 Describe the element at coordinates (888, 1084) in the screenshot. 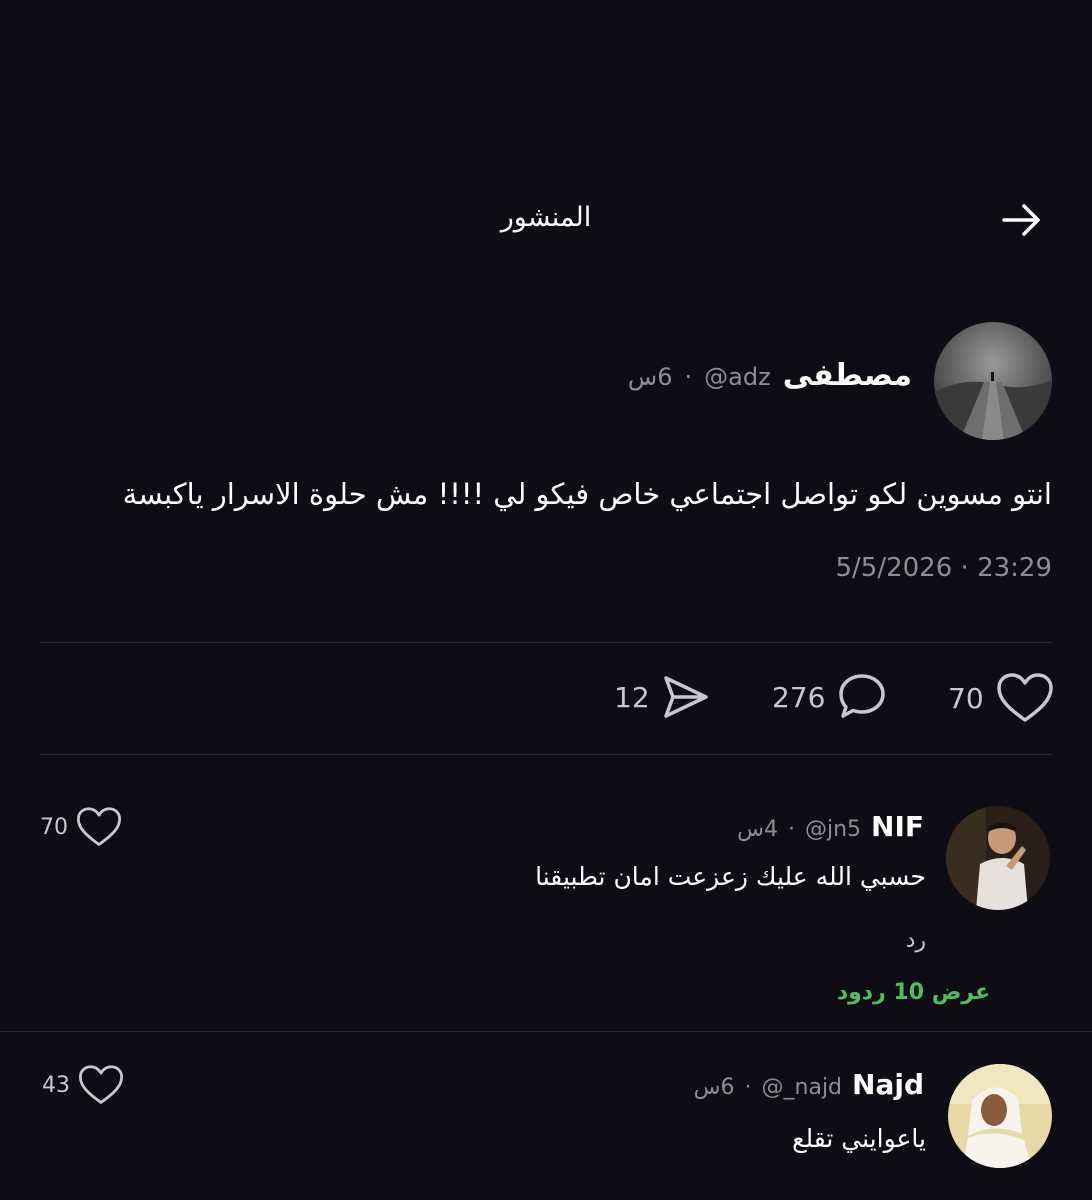

I see `comment-author-name: Najd` at that location.